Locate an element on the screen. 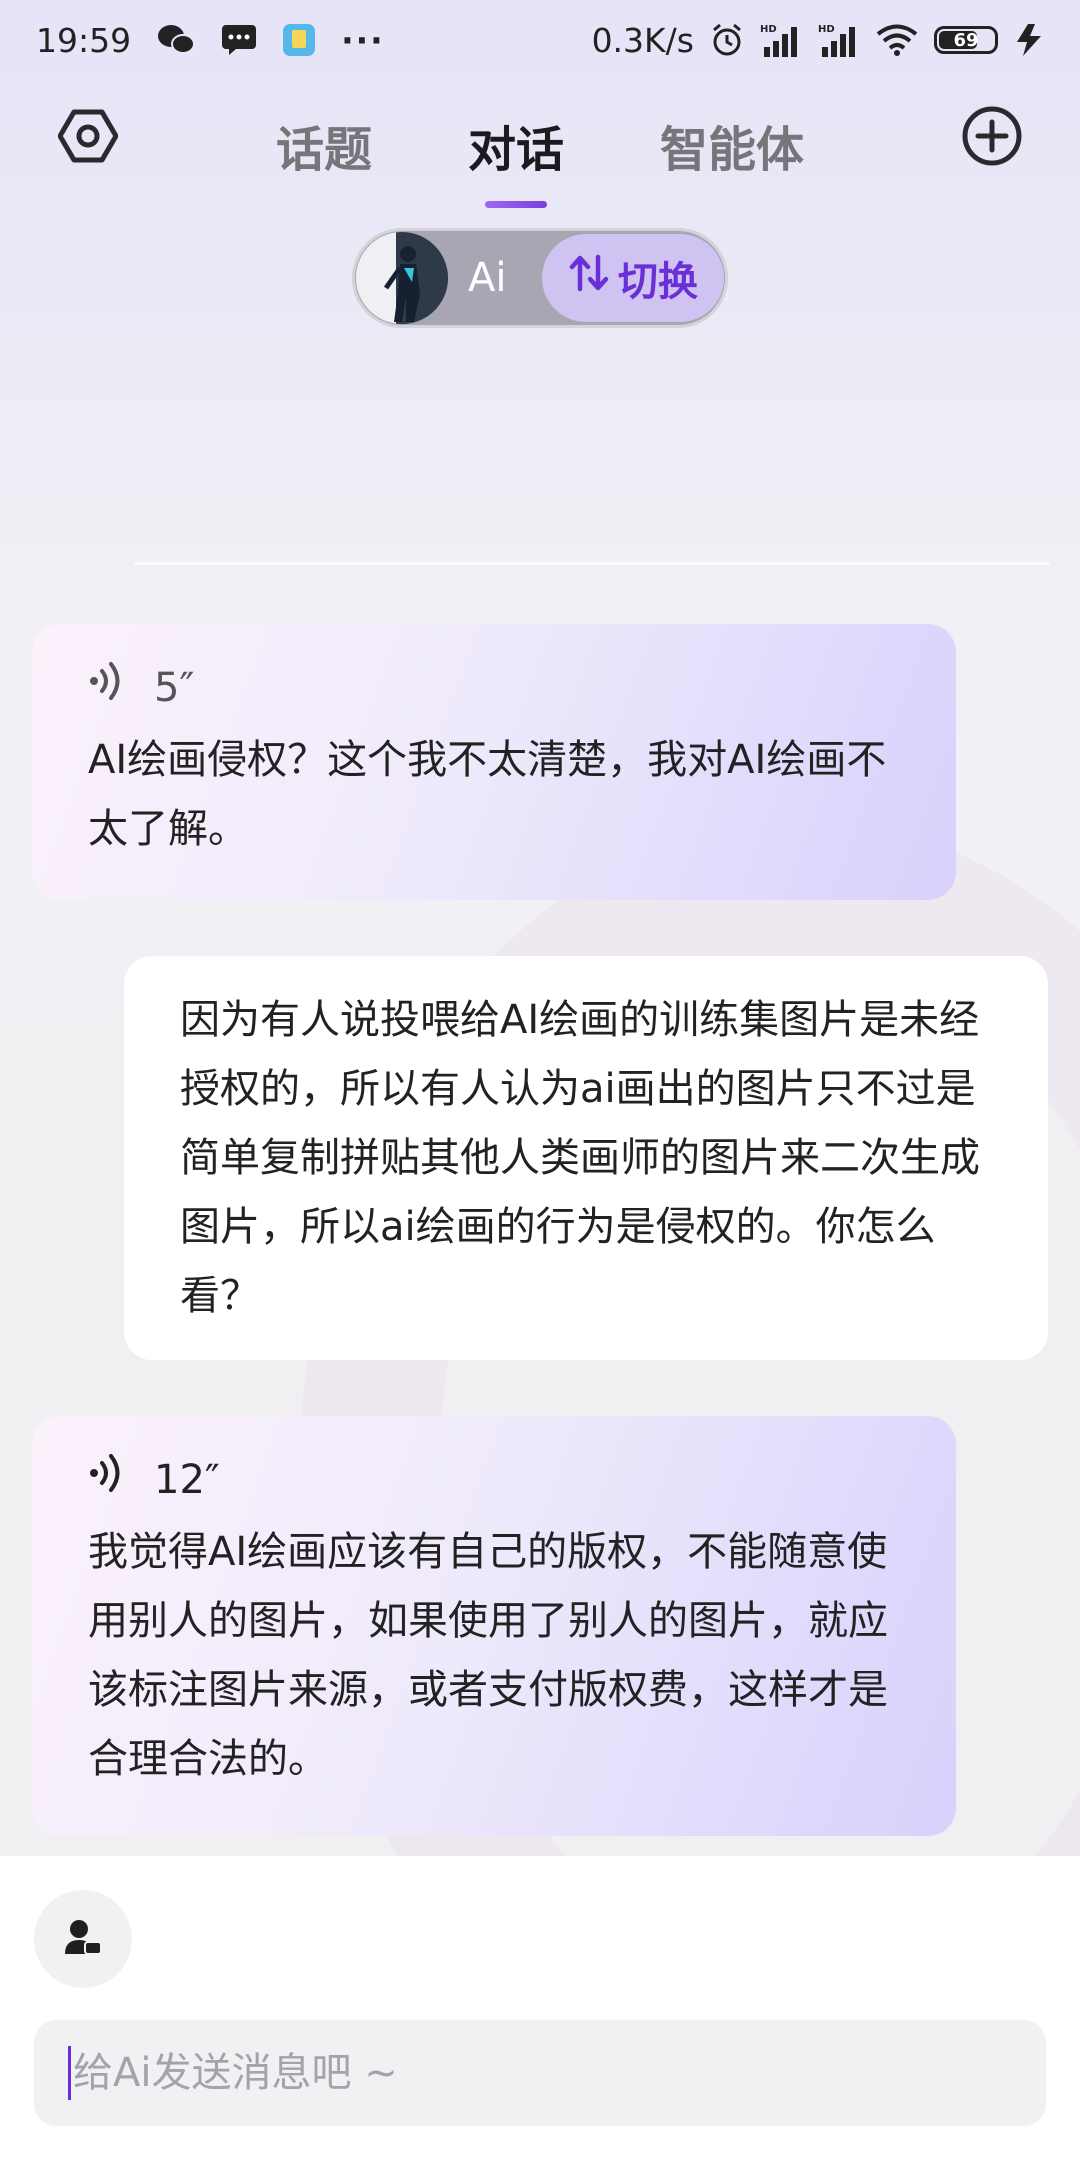  message-input is located at coordinates (542, 2073).